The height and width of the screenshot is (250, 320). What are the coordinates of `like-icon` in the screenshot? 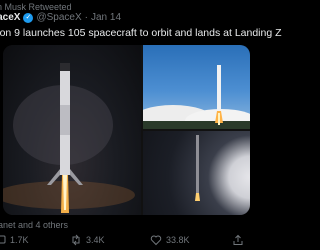 It's located at (156, 240).